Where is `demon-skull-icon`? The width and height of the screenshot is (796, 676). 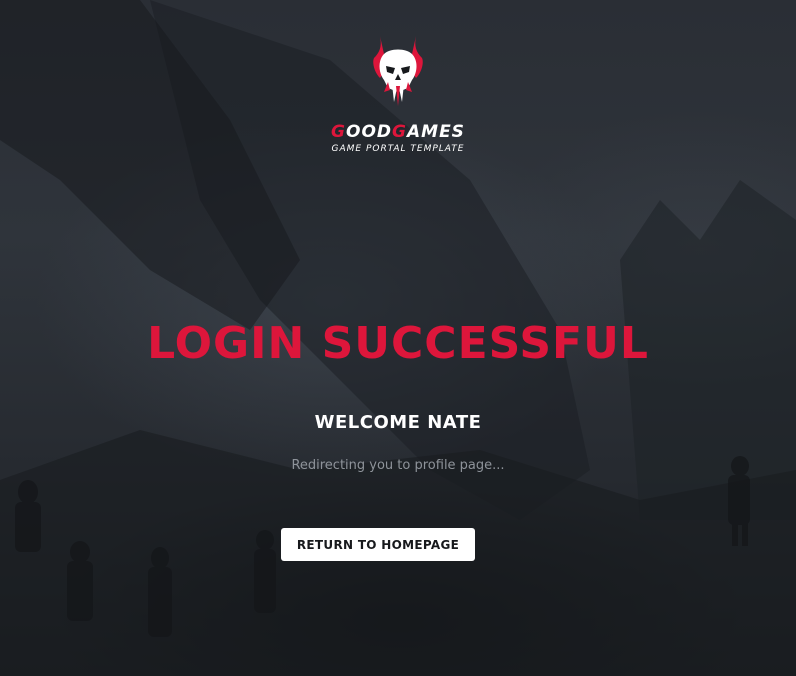
demon-skull-icon is located at coordinates (398, 71).